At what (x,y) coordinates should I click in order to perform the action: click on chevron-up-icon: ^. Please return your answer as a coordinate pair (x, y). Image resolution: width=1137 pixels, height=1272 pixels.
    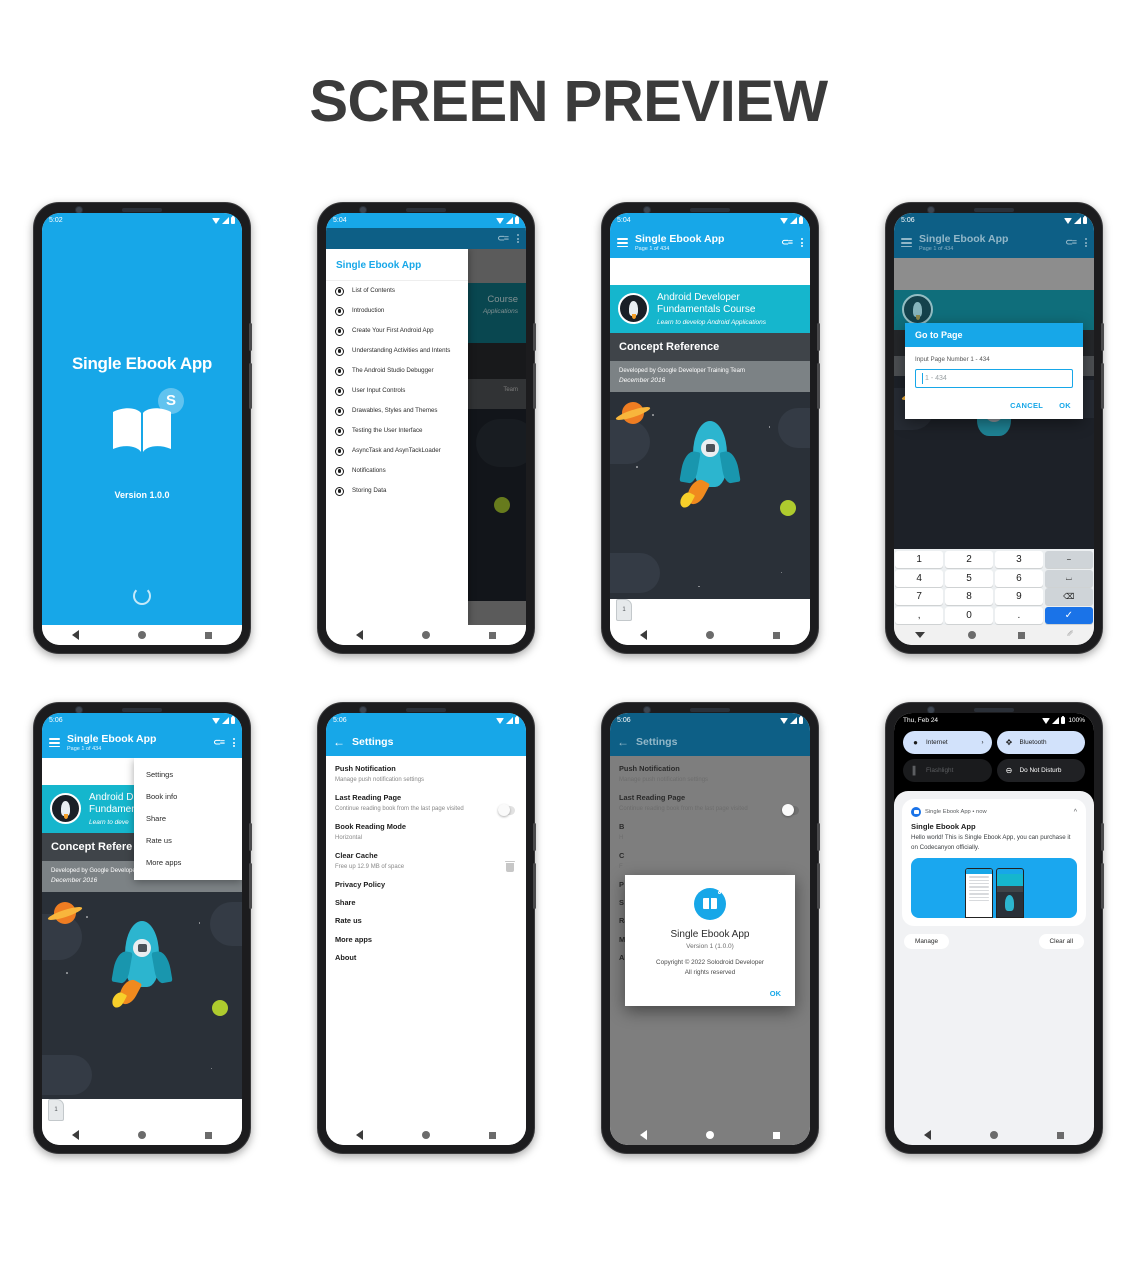
    Looking at the image, I should click on (1075, 812).